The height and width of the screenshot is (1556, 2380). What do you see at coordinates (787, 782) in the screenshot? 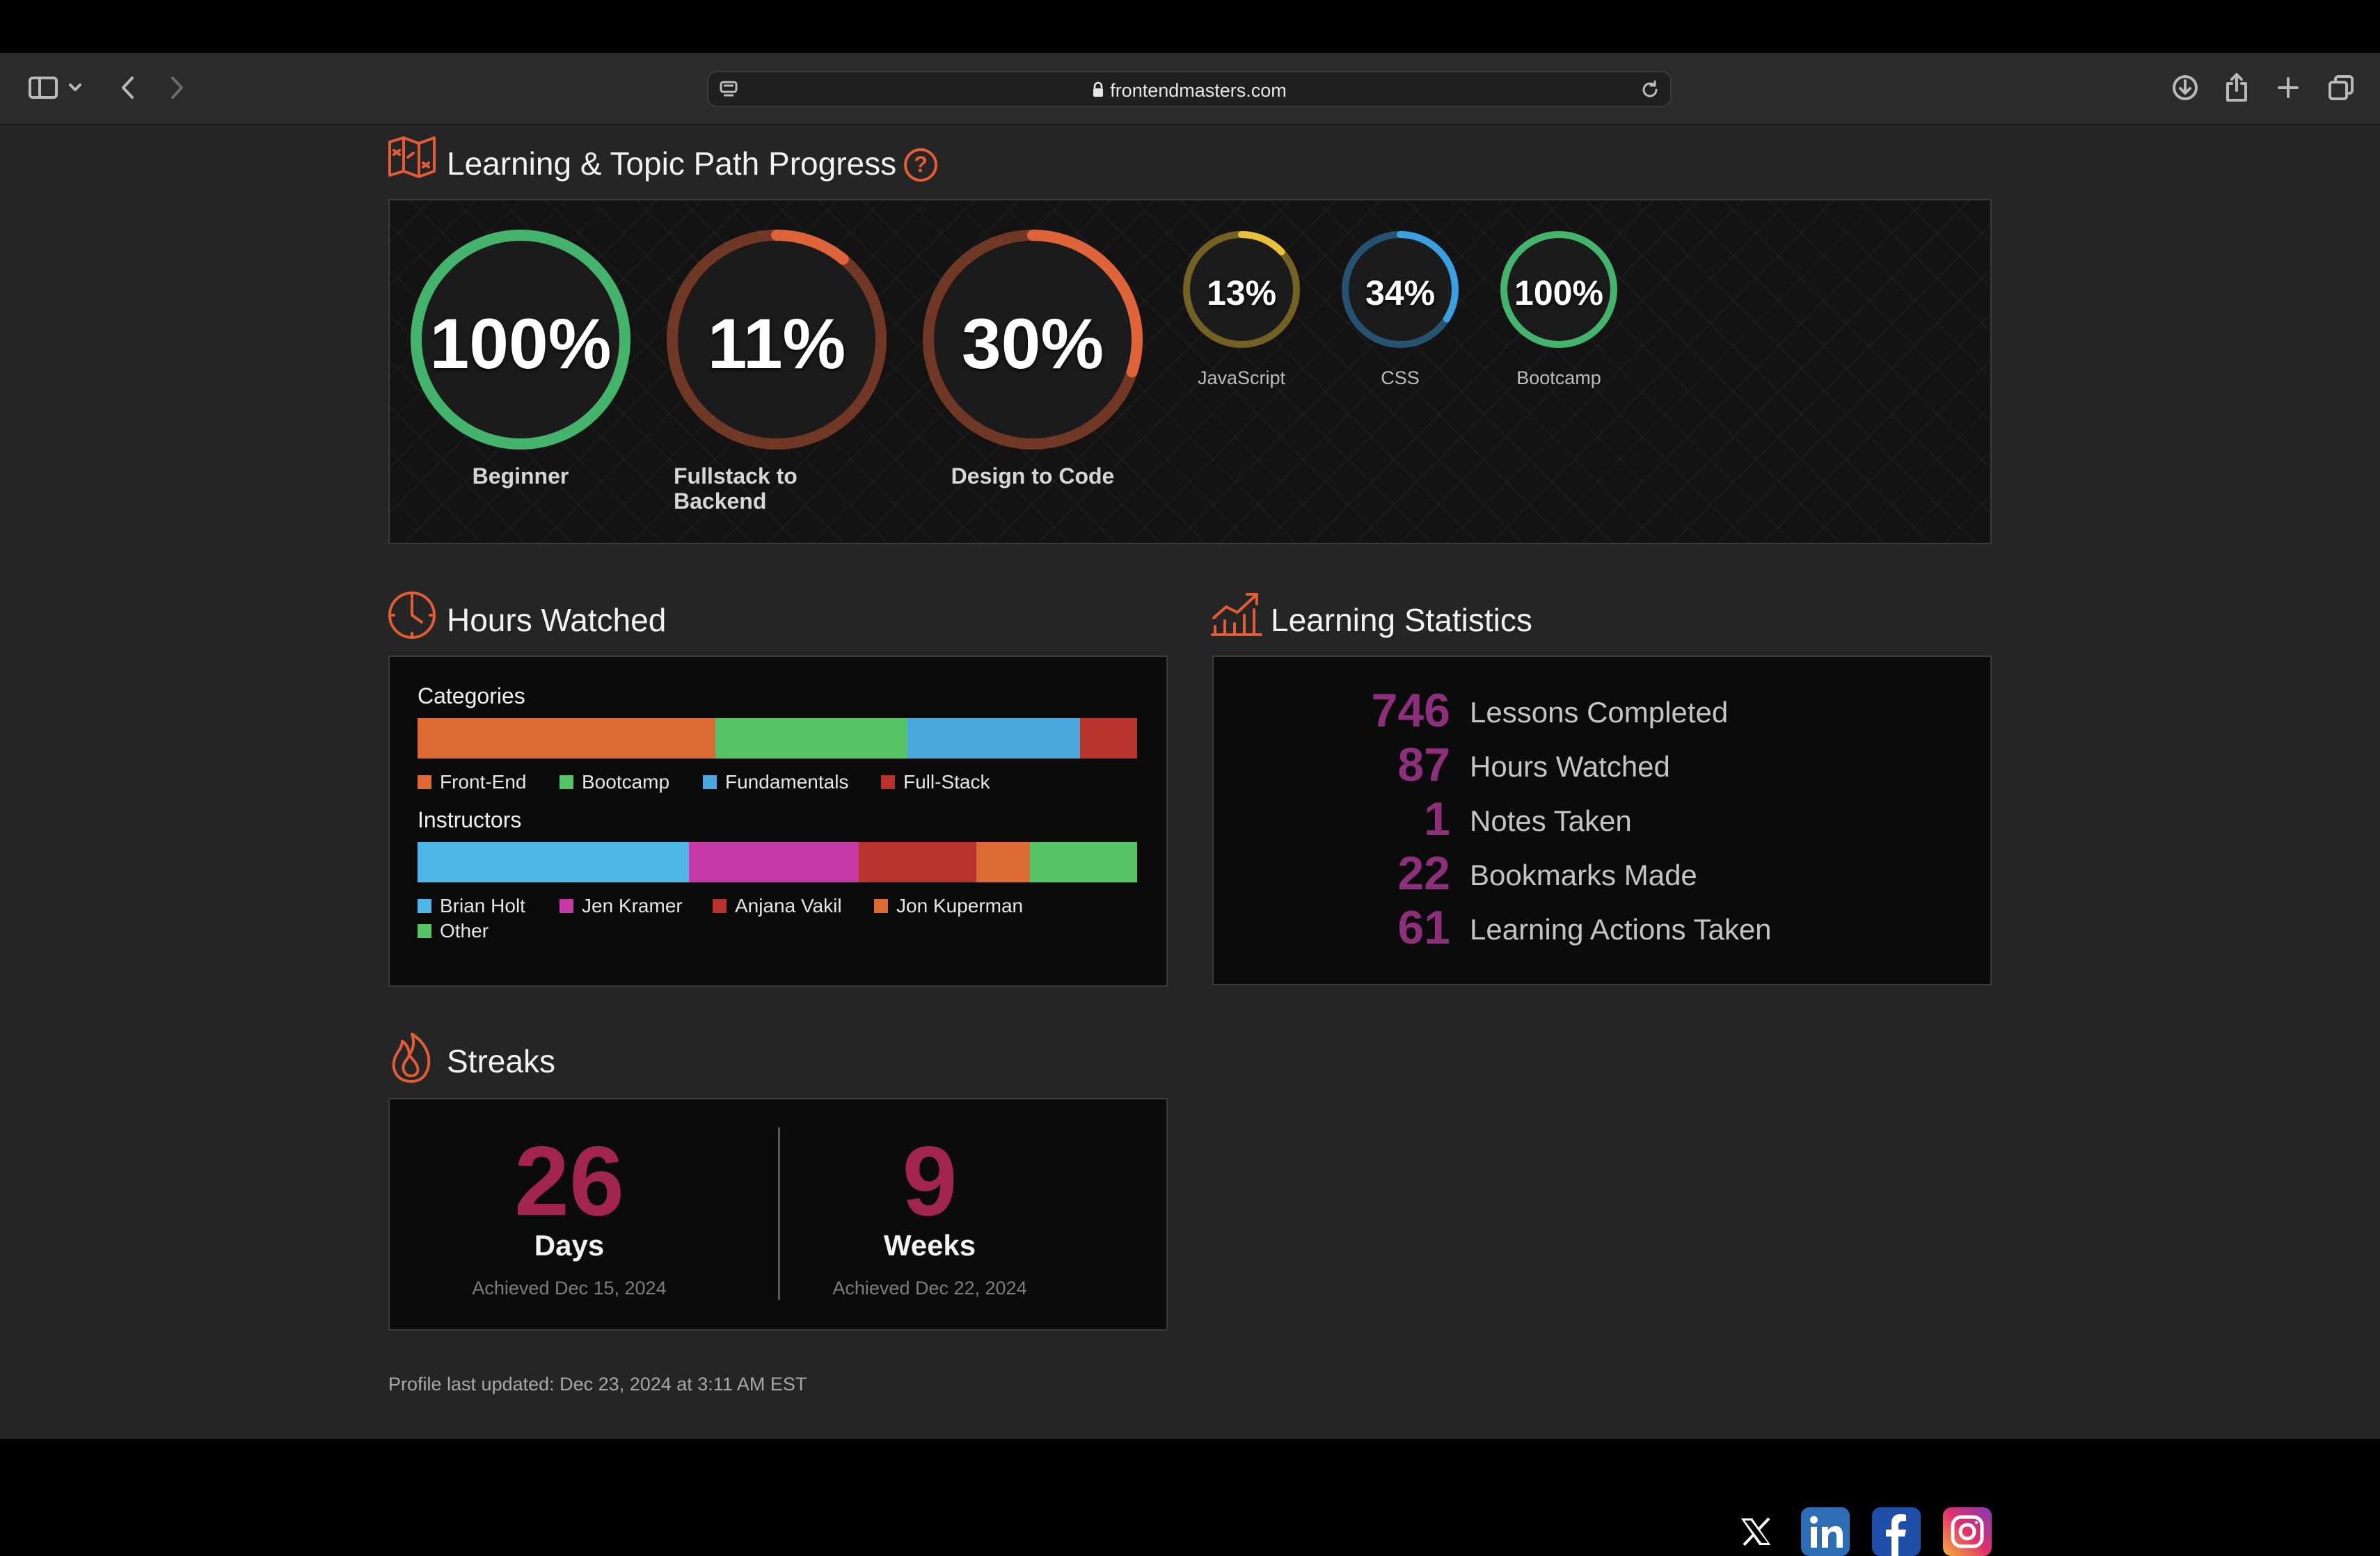
I see `legend-label: Fundamentals` at bounding box center [787, 782].